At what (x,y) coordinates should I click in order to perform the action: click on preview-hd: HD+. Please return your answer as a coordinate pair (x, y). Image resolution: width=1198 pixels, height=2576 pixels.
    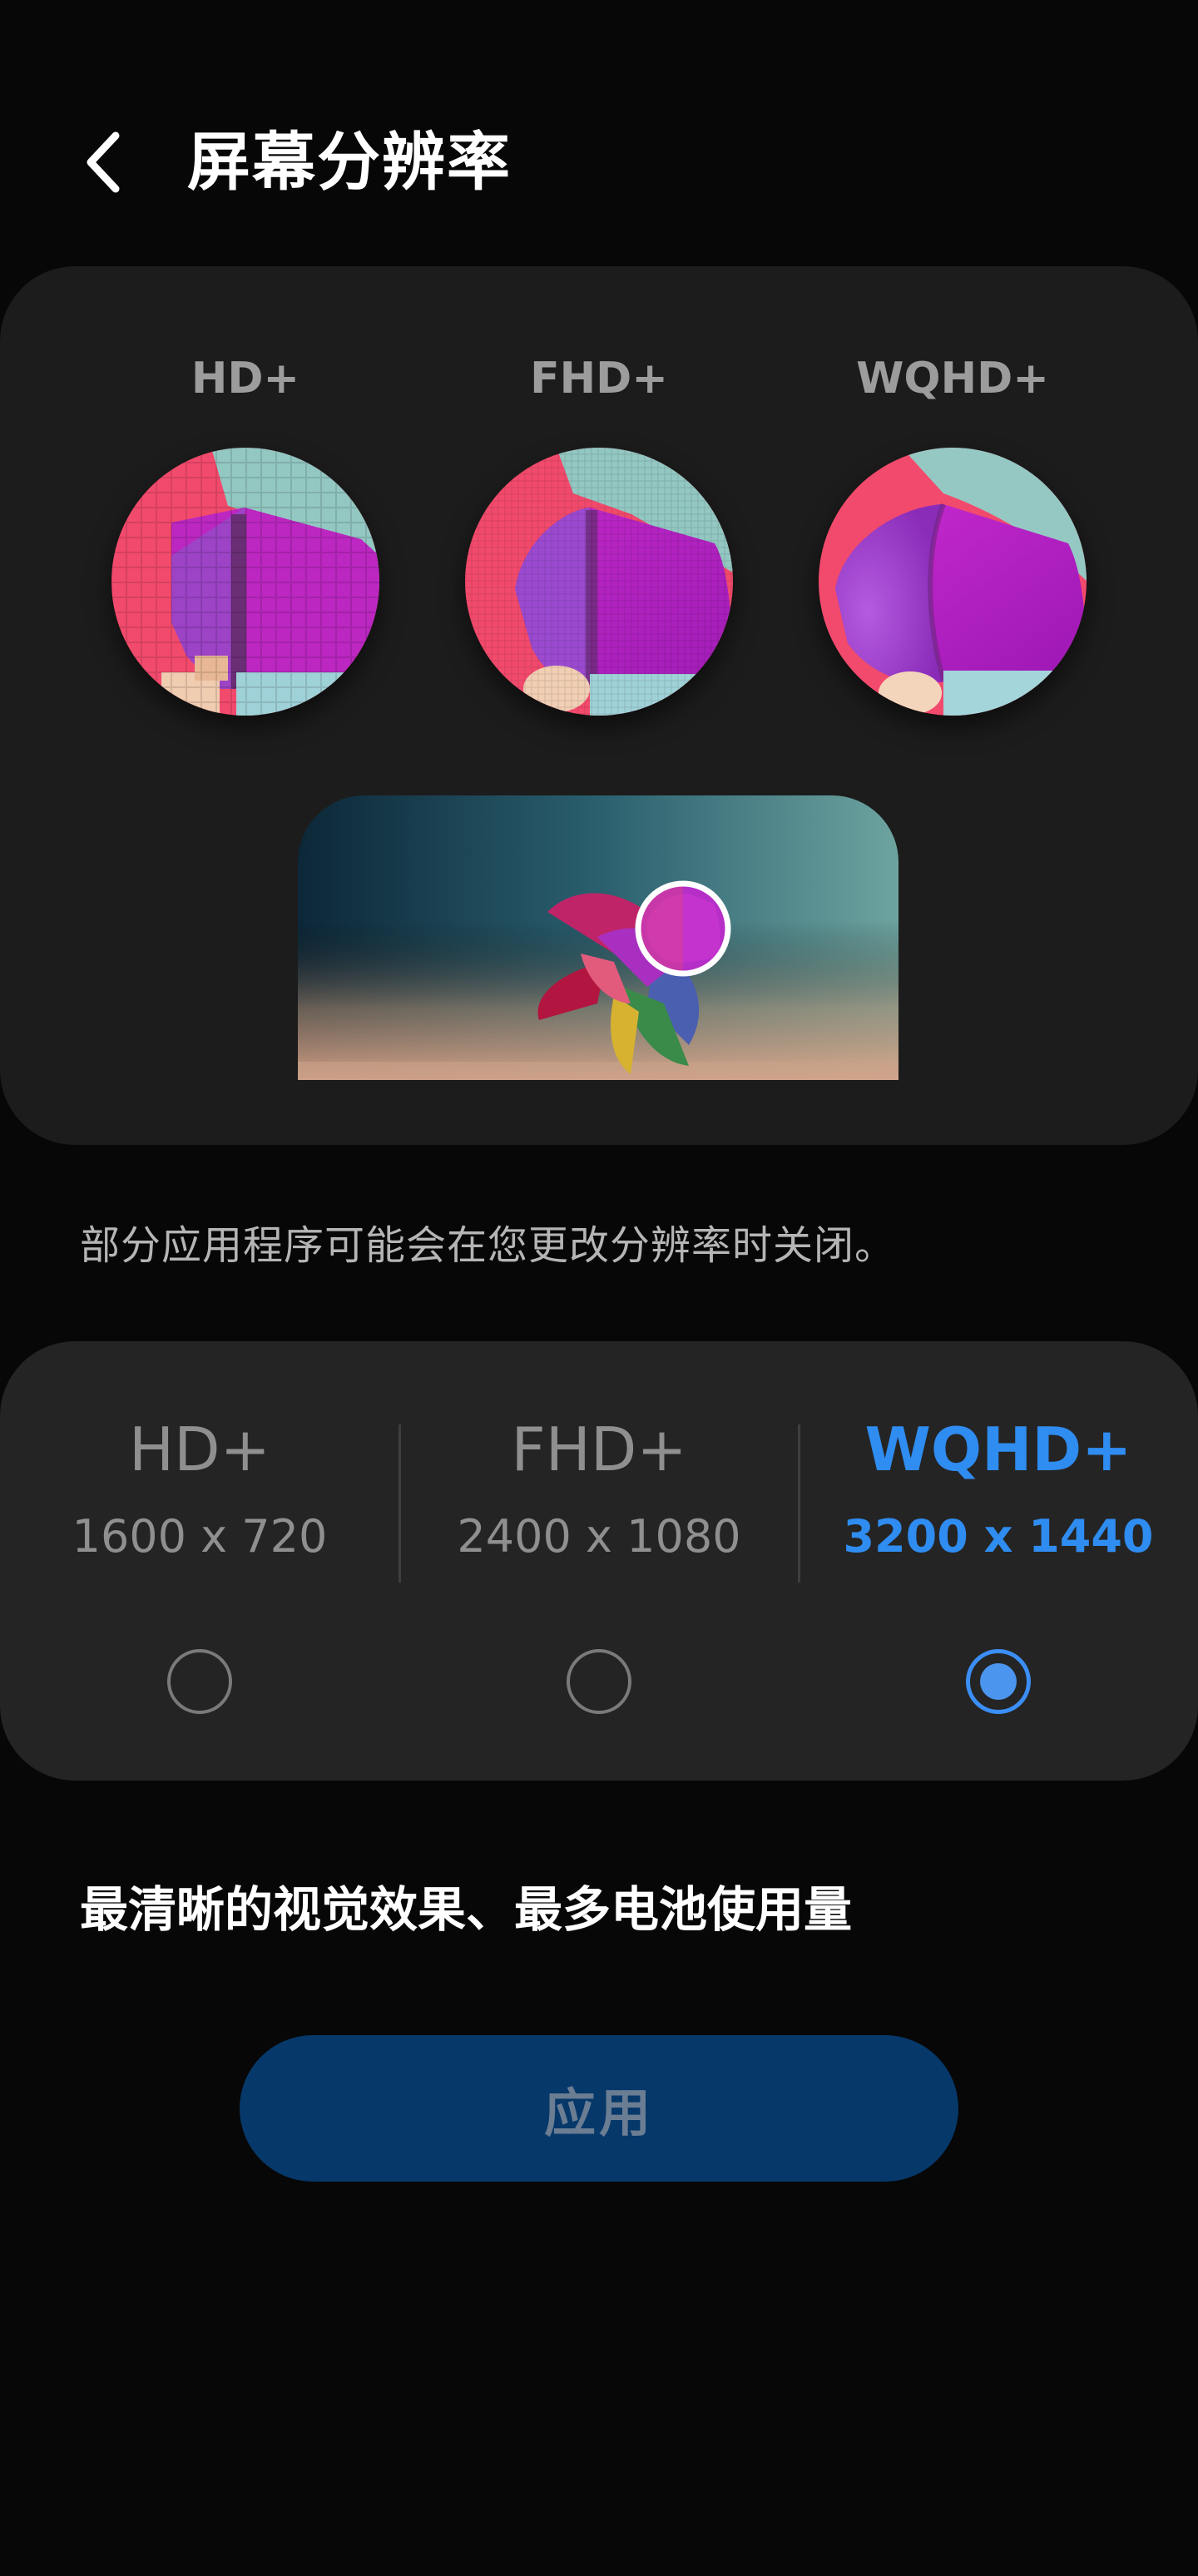
    Looking at the image, I should click on (246, 533).